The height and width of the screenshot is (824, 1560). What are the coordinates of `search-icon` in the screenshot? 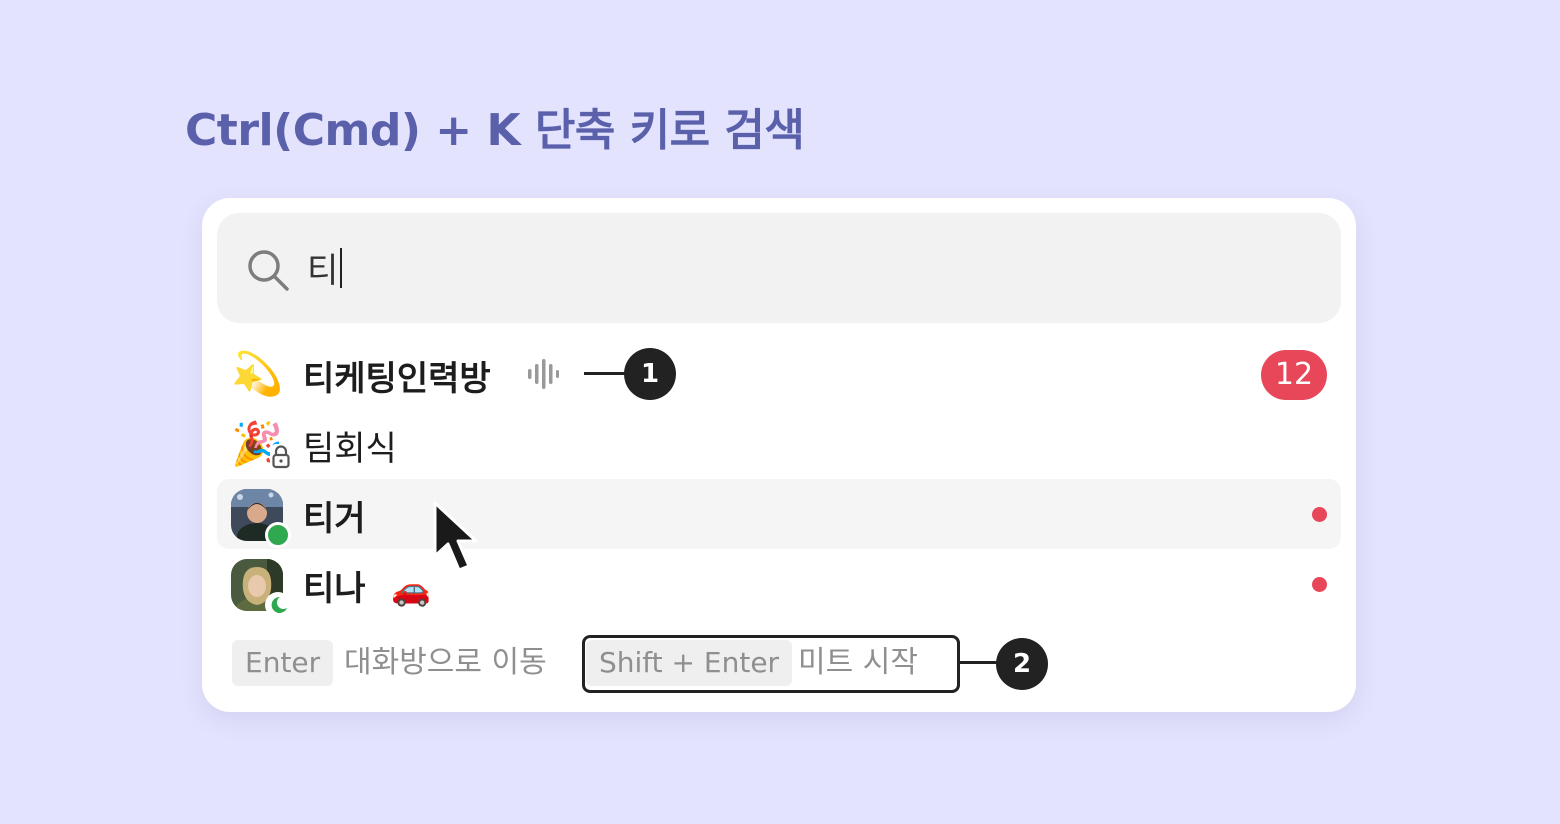 It's located at (268, 270).